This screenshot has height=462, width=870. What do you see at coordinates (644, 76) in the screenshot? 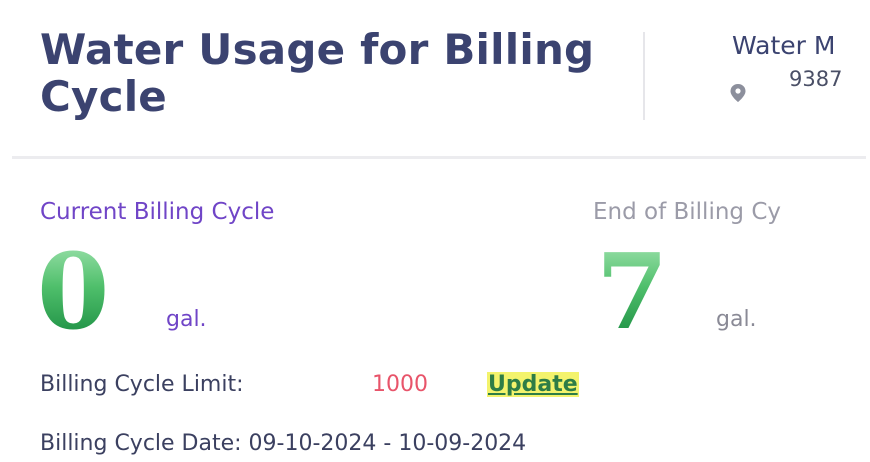
I see `header-divider` at bounding box center [644, 76].